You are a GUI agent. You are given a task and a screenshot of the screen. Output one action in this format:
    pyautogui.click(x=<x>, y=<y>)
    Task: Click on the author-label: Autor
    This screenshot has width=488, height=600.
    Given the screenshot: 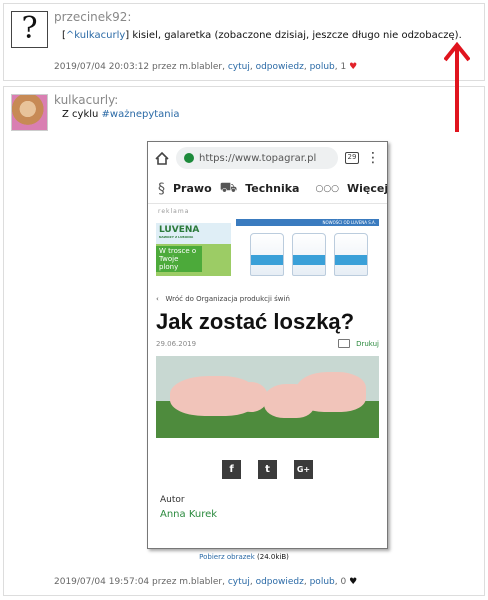 What is the action you would take?
    pyautogui.click(x=172, y=500)
    